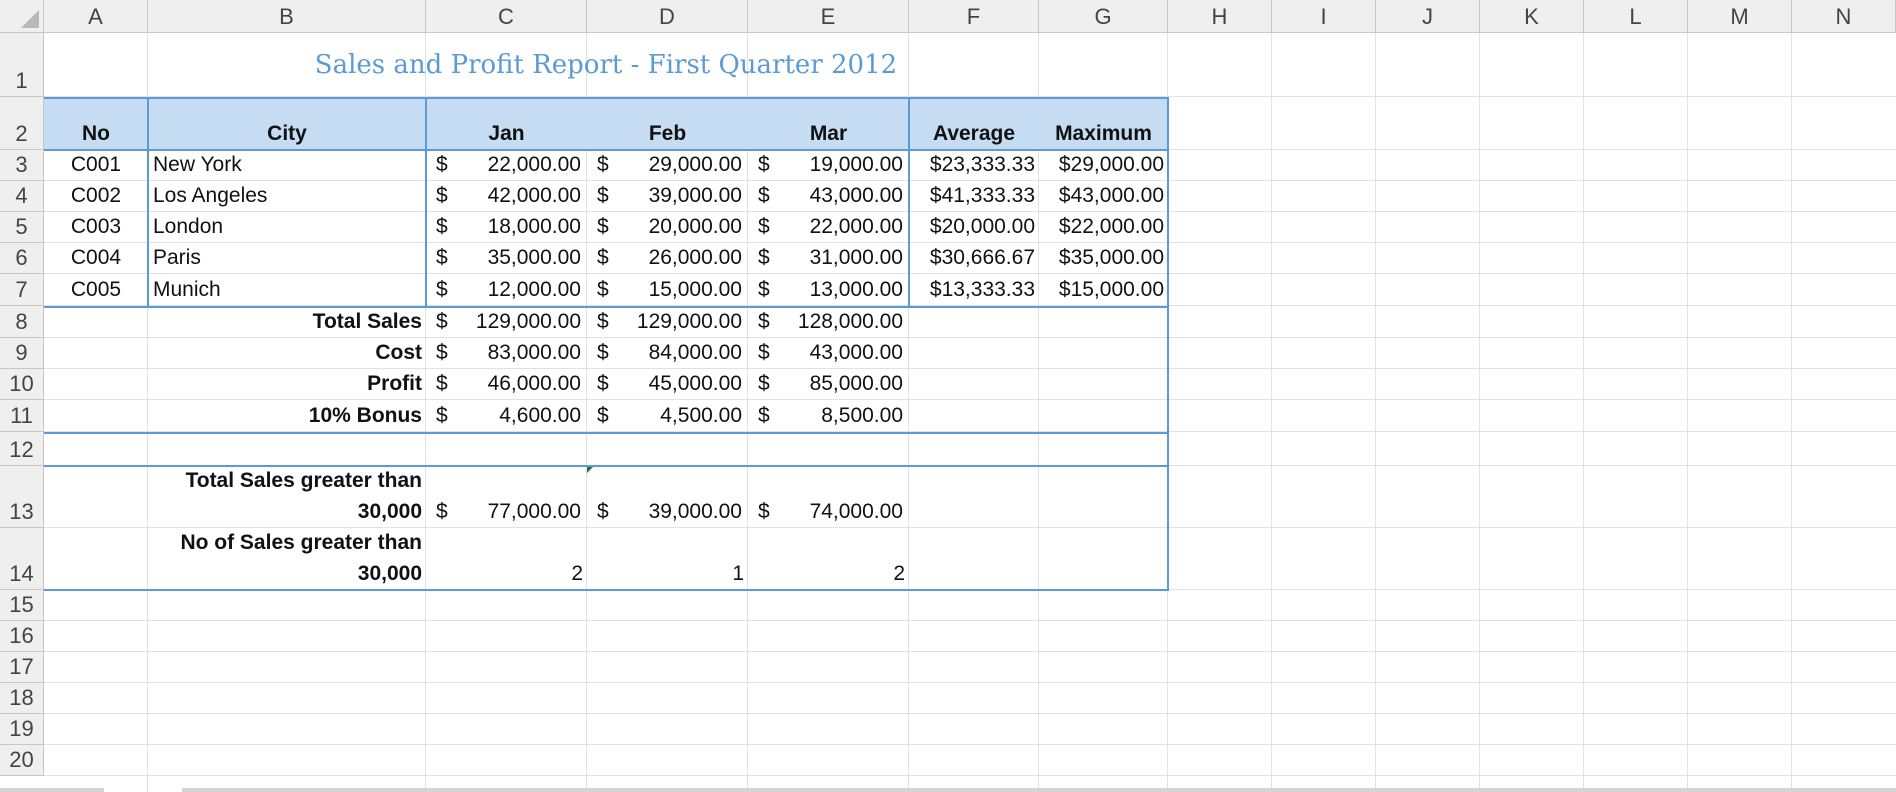 The image size is (1896, 792). I want to click on error-indicator-icon, so click(590, 469).